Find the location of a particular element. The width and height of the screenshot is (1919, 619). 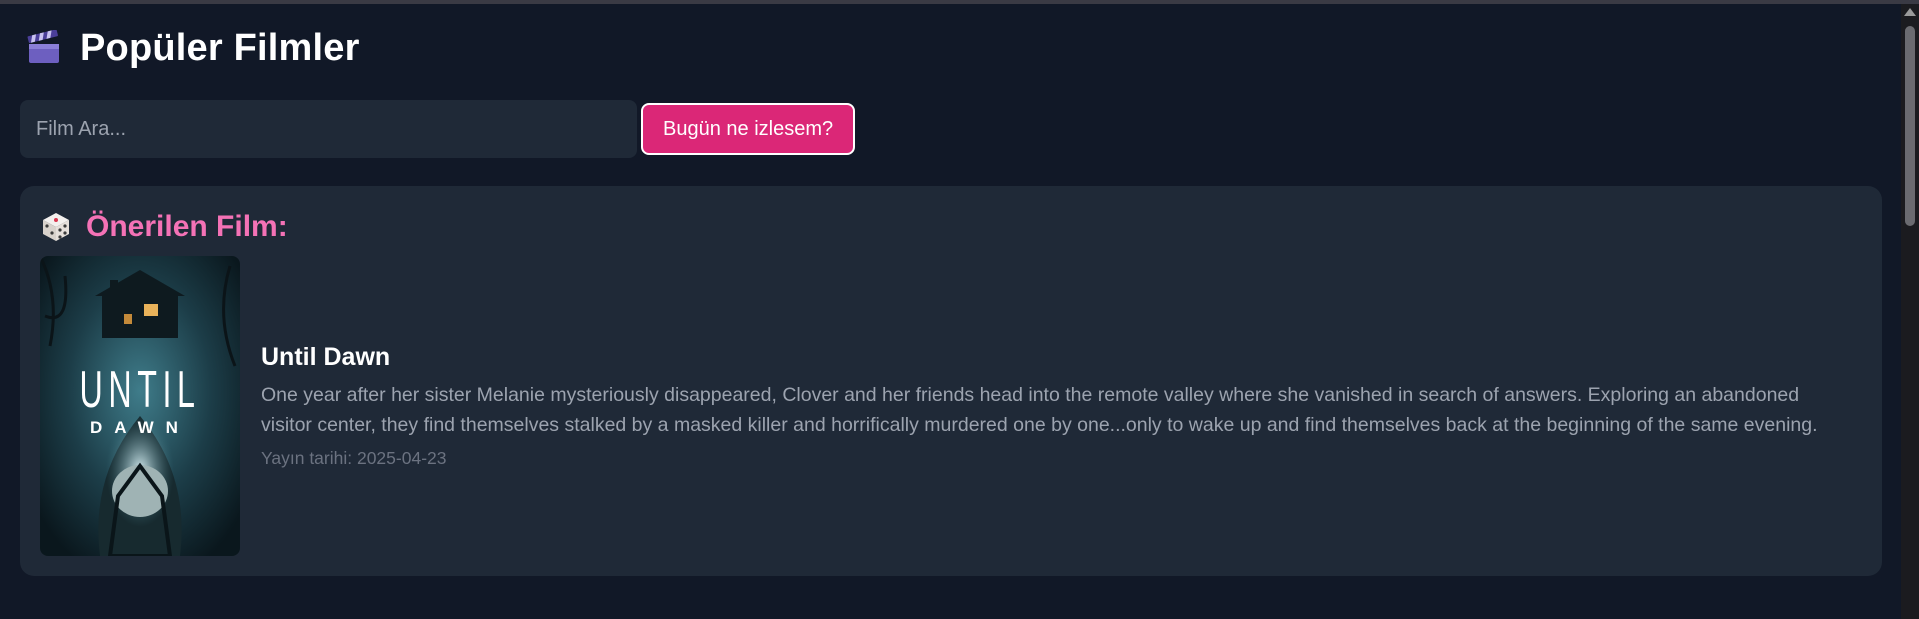

movie-poster: UNTIL DAWN is located at coordinates (140, 406).